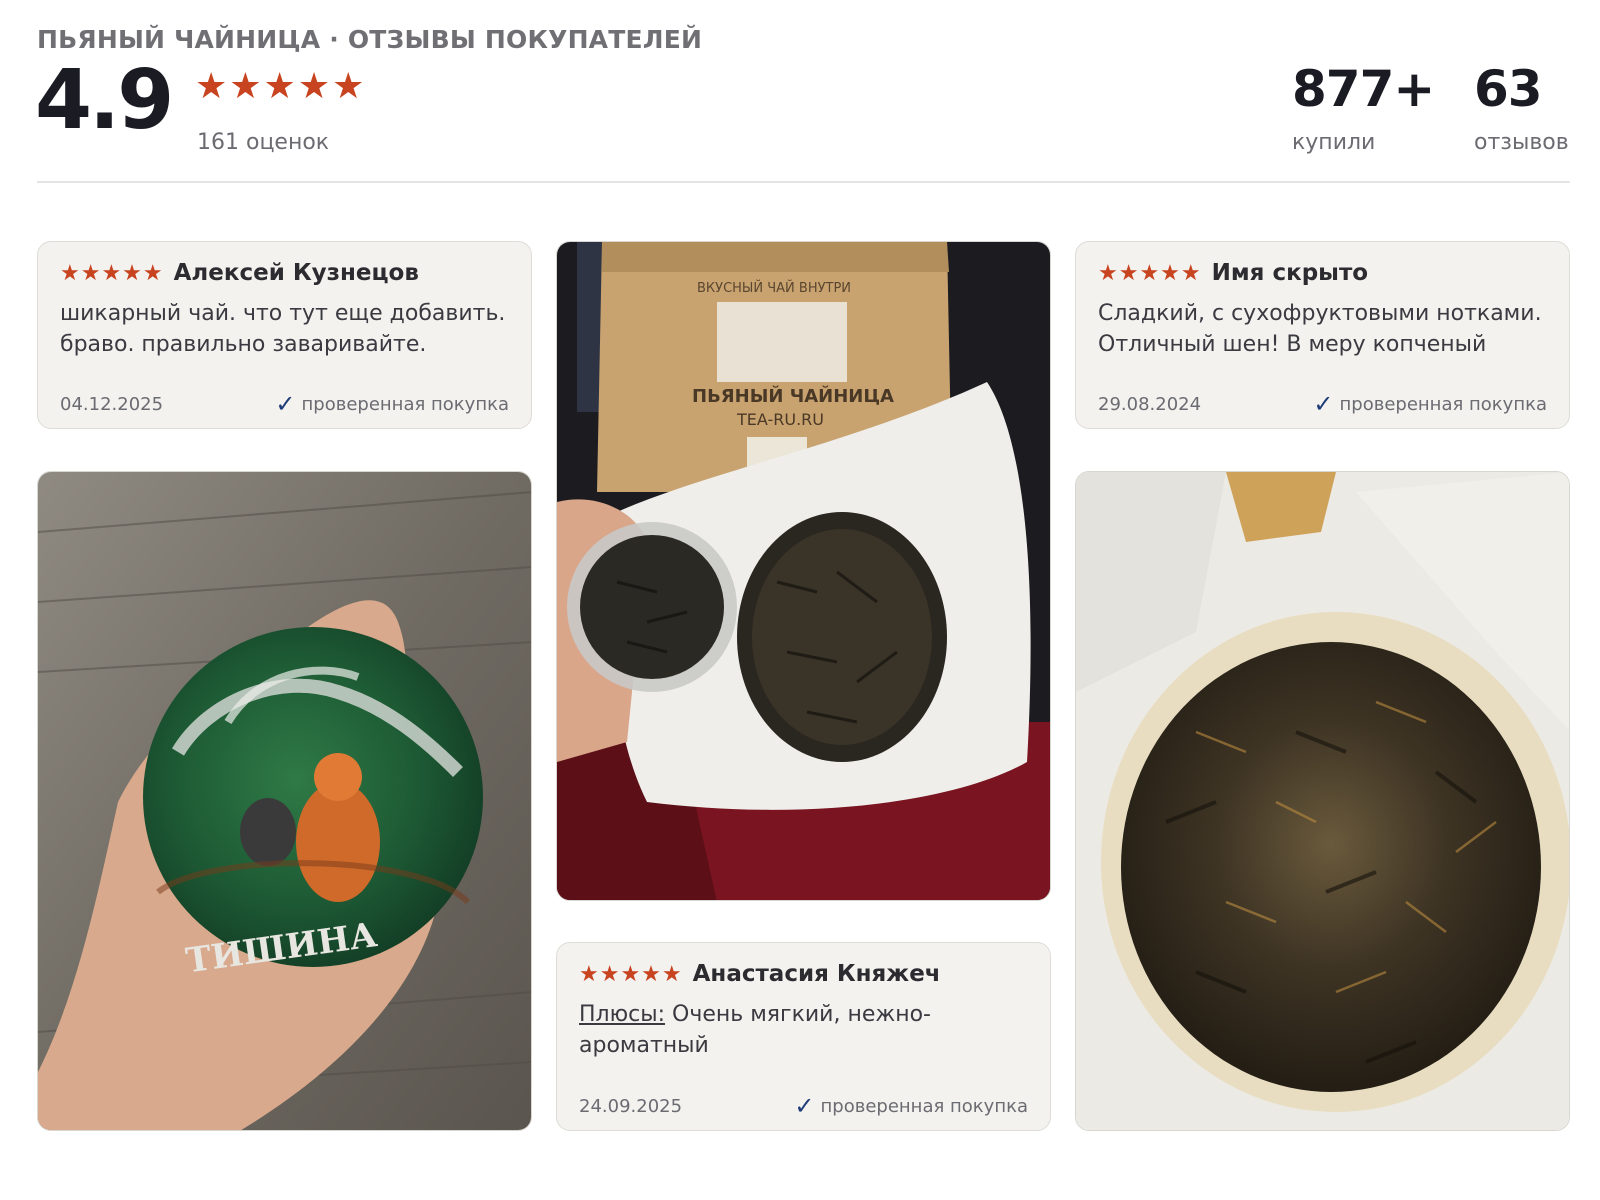 Image resolution: width=1600 pixels, height=1200 pixels. What do you see at coordinates (1508, 89) in the screenshot?
I see `reviews-value: 63` at bounding box center [1508, 89].